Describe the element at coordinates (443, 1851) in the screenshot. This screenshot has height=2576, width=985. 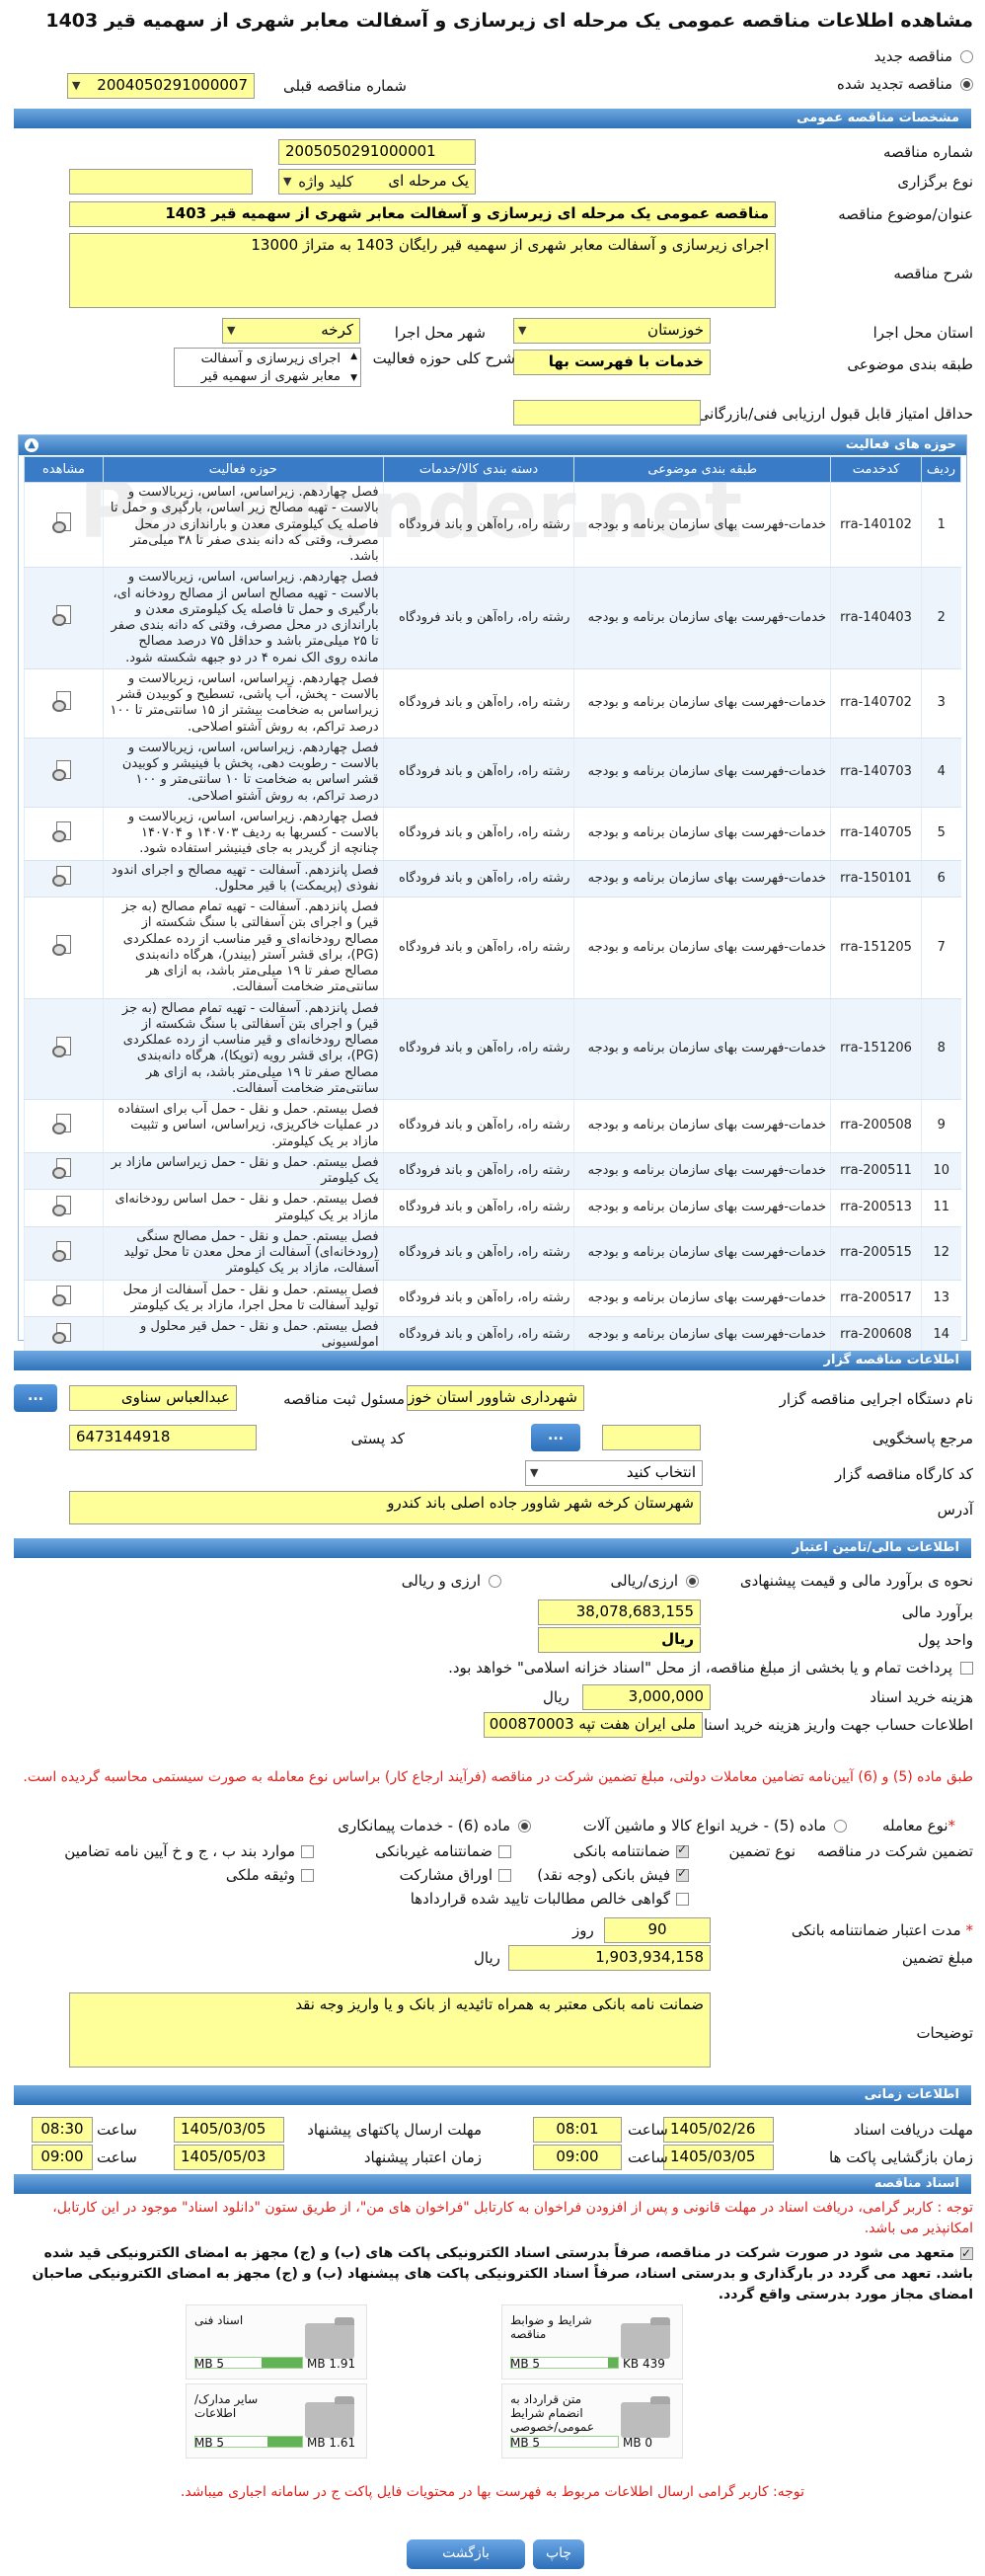
I see `g-nonbank: ضمانتنامه غیربانکی` at that location.